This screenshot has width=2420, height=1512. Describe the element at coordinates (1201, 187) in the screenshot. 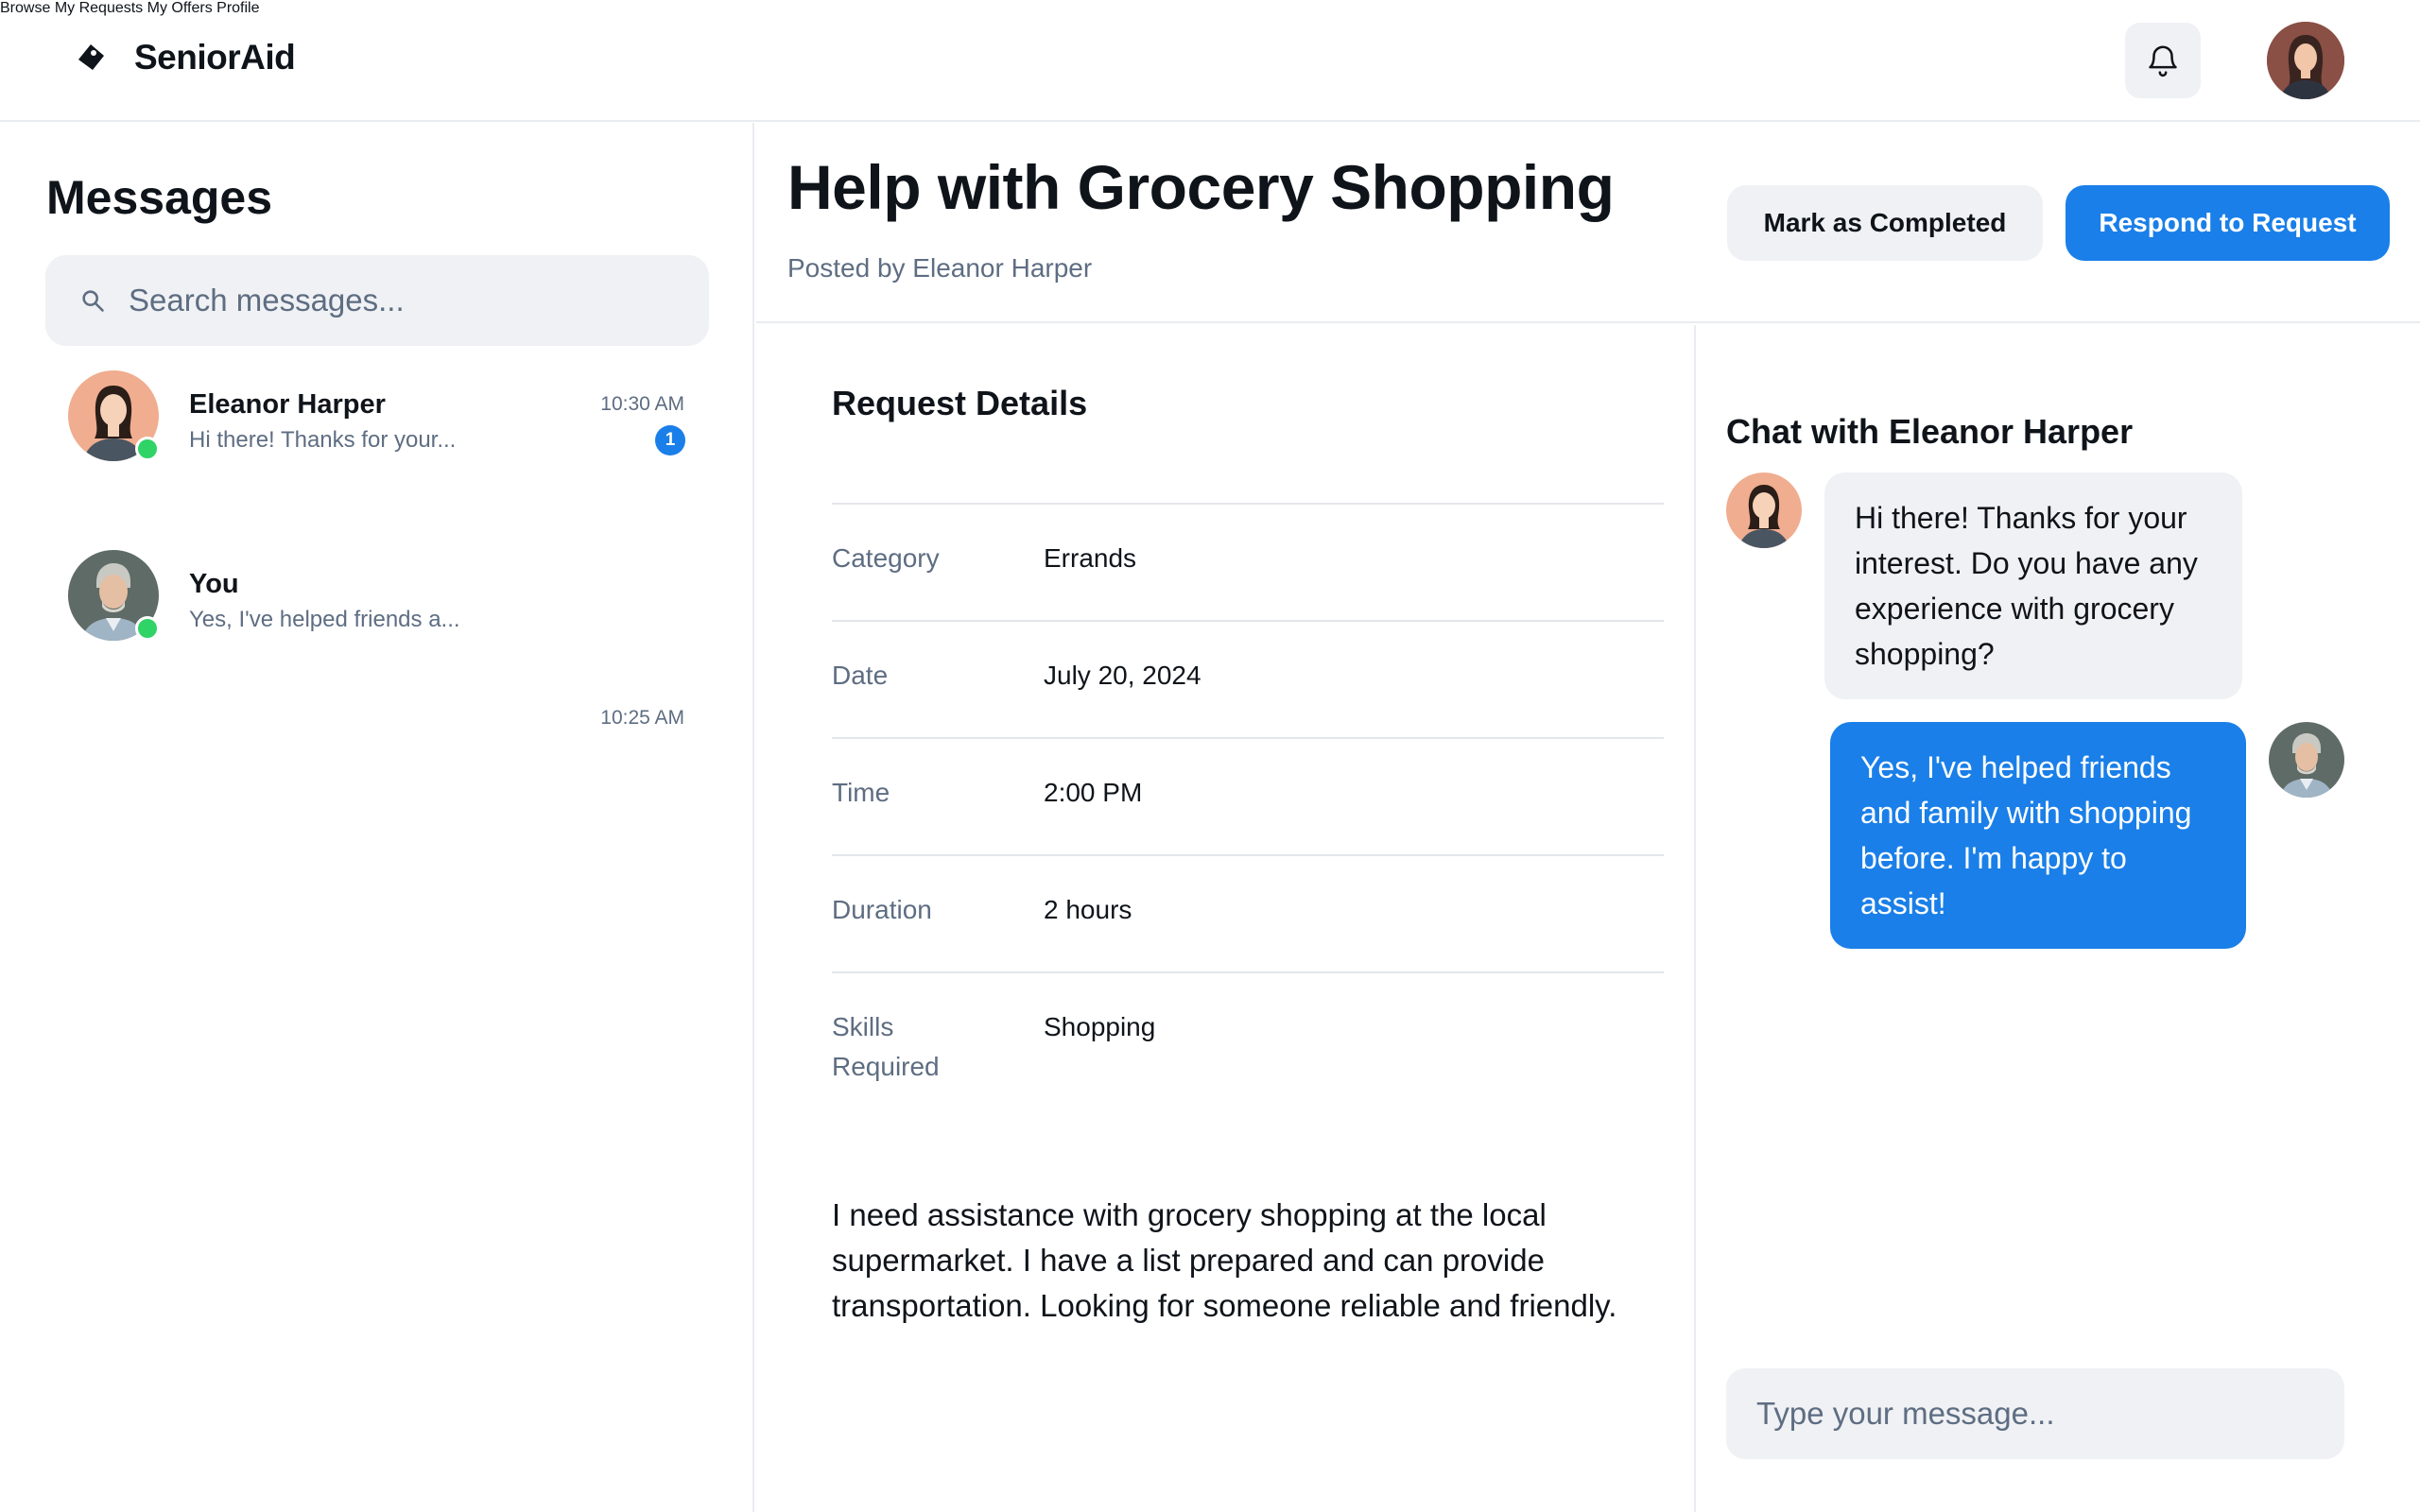

I see `request-title: Help with Grocery Shopping` at that location.